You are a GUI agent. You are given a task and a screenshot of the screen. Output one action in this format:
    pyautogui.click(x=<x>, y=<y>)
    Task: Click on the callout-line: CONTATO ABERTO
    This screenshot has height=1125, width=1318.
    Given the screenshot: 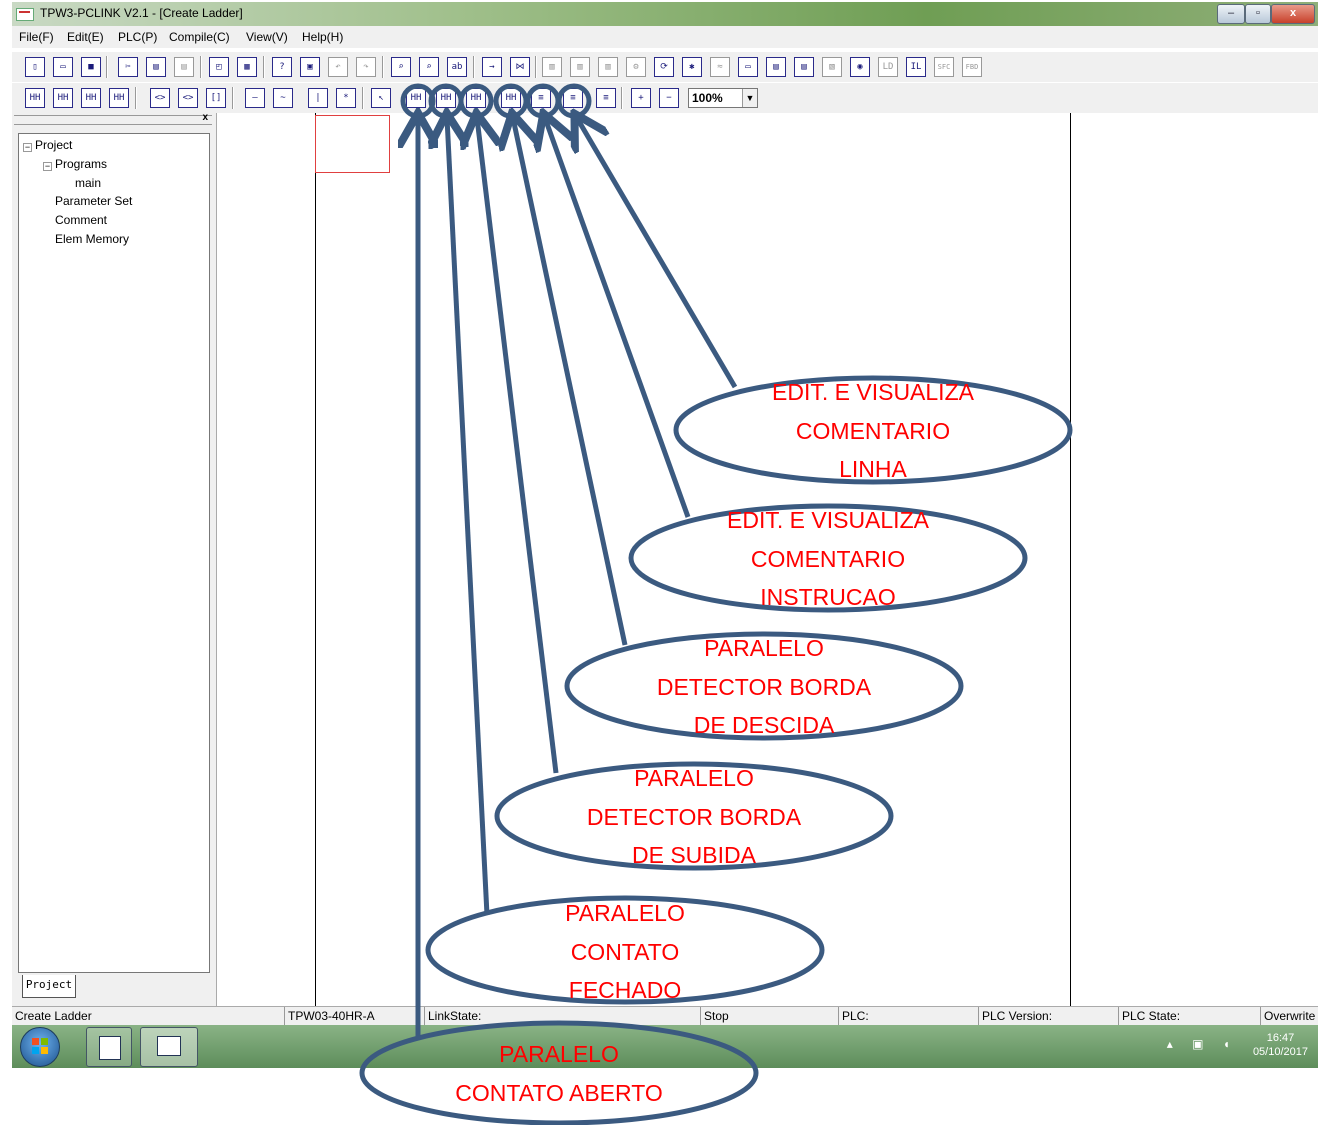 What is the action you would take?
    pyautogui.click(x=559, y=1092)
    